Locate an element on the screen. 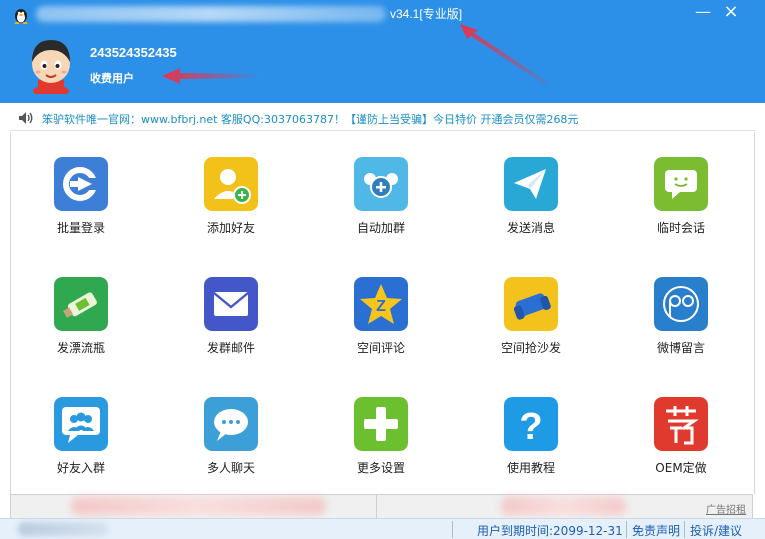  tile-auto-join-group: 自动加群 is located at coordinates (381, 207).